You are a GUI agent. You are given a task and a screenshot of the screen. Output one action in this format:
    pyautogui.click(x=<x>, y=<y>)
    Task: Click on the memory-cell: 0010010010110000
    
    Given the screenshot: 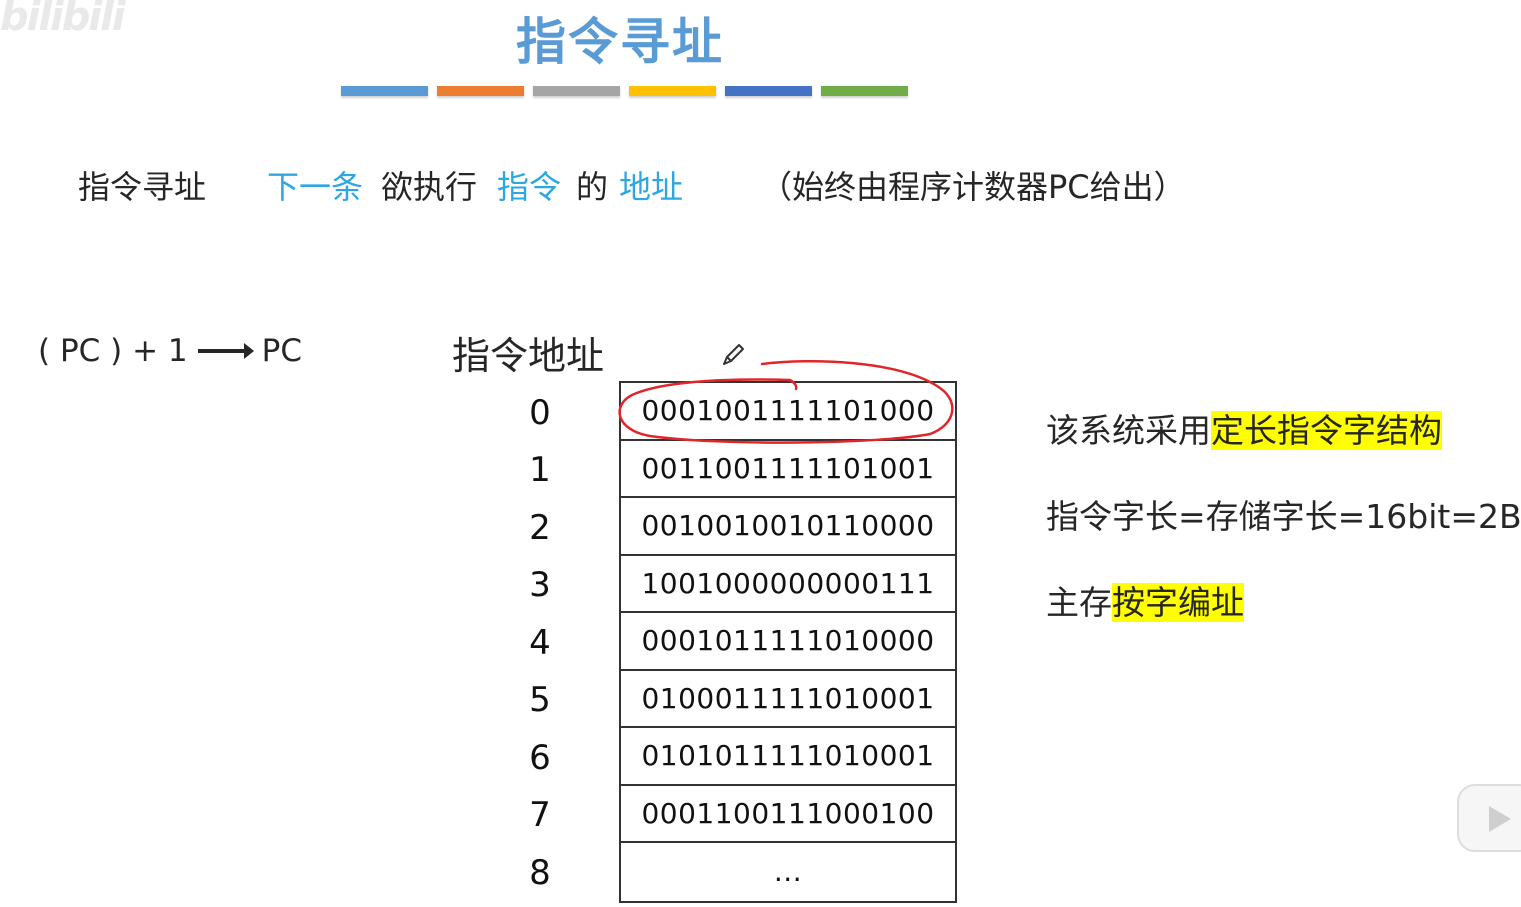 What is the action you would take?
    pyautogui.click(x=788, y=527)
    